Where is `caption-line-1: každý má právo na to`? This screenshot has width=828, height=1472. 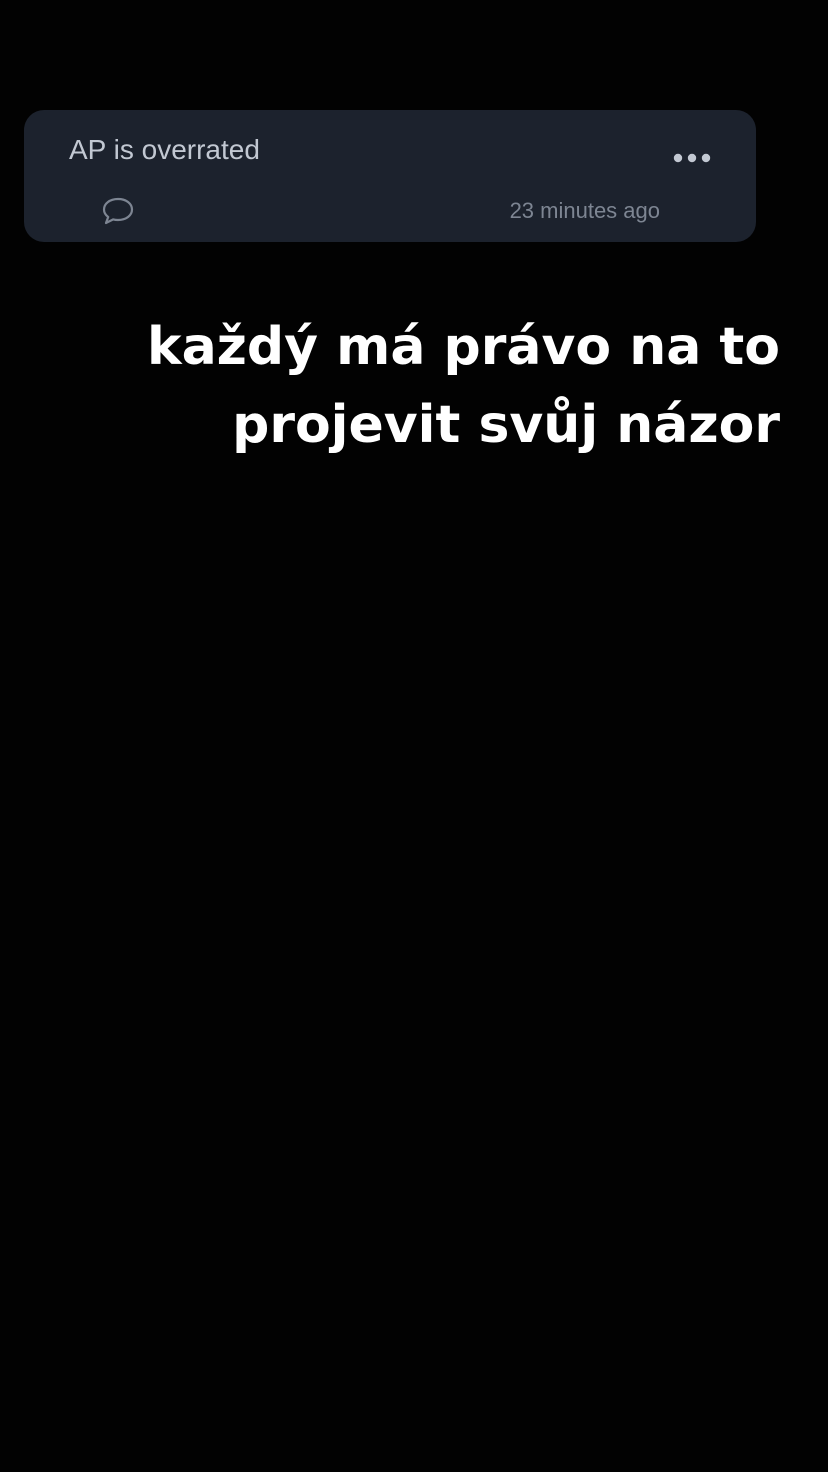 caption-line-1: každý má právo na to is located at coordinates (463, 347).